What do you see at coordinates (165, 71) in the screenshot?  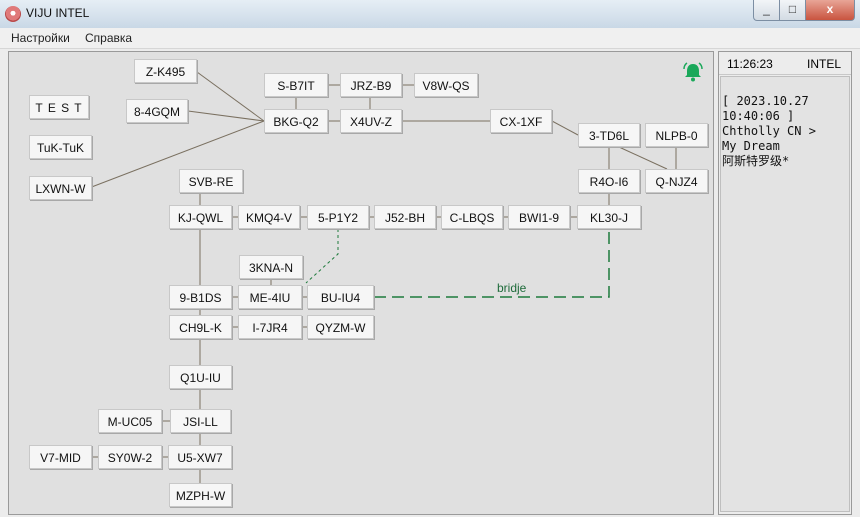 I see `system-node: Z-K495` at bounding box center [165, 71].